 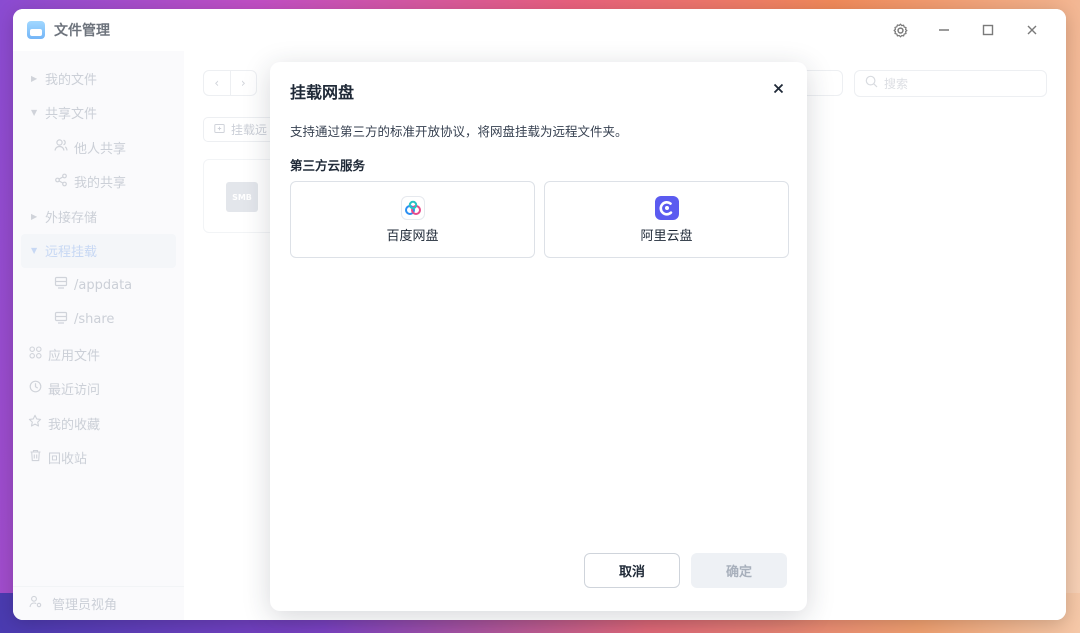 What do you see at coordinates (412, 207) in the screenshot?
I see `baidu-netdisk-icon` at bounding box center [412, 207].